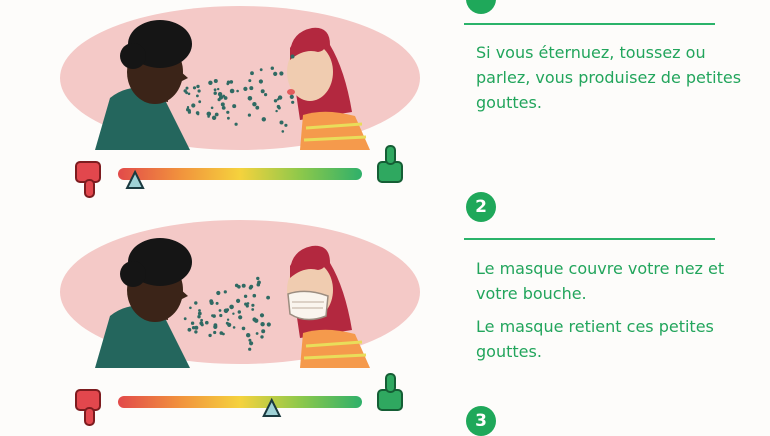 This screenshot has width=770, height=436. I want to click on risk-scale-bar, so click(240, 174).